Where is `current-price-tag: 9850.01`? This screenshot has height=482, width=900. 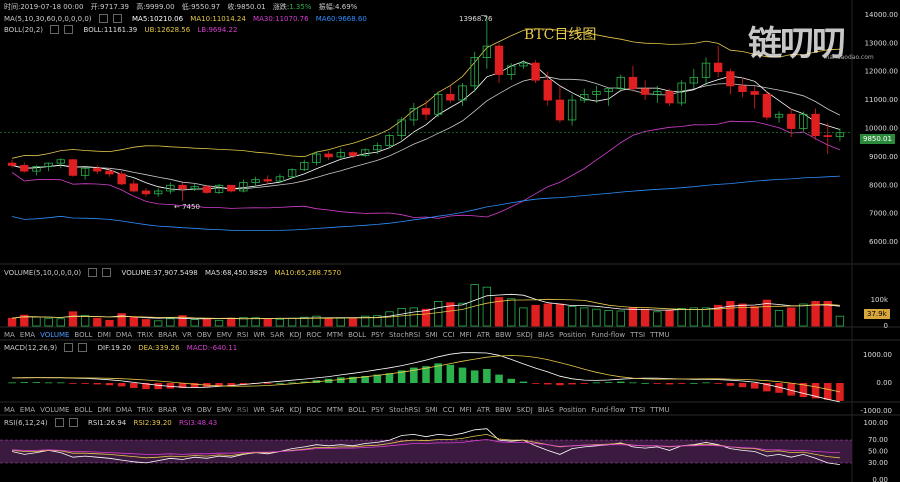 current-price-tag: 9850.01 is located at coordinates (877, 139).